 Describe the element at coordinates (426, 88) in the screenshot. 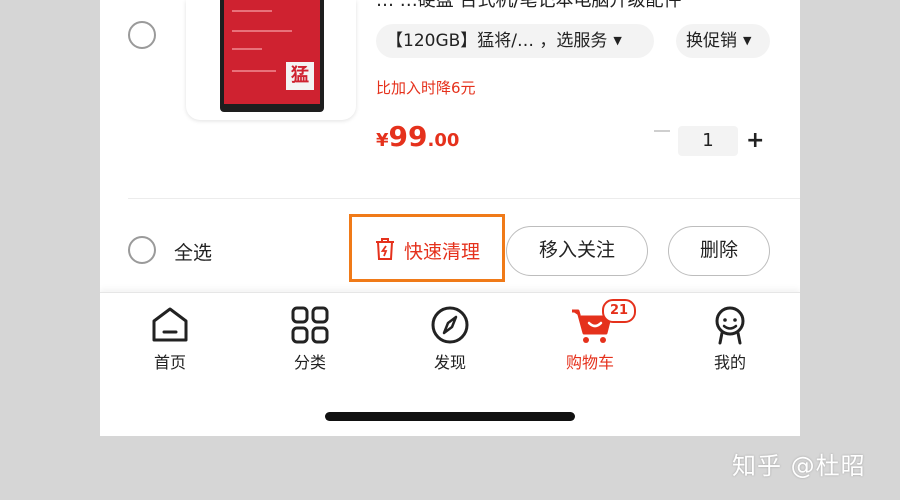

I see `price-drop-notice: 比加入时降6元` at that location.